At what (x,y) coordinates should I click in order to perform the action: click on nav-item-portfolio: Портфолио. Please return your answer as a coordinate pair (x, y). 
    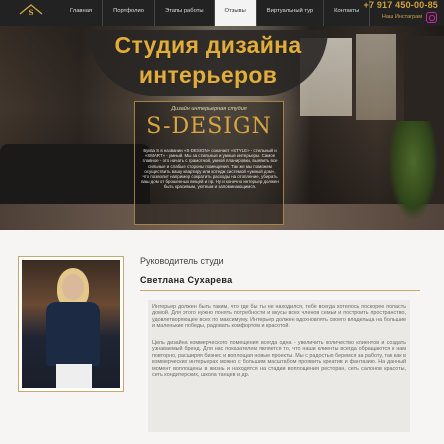
    Looking at the image, I should click on (129, 13).